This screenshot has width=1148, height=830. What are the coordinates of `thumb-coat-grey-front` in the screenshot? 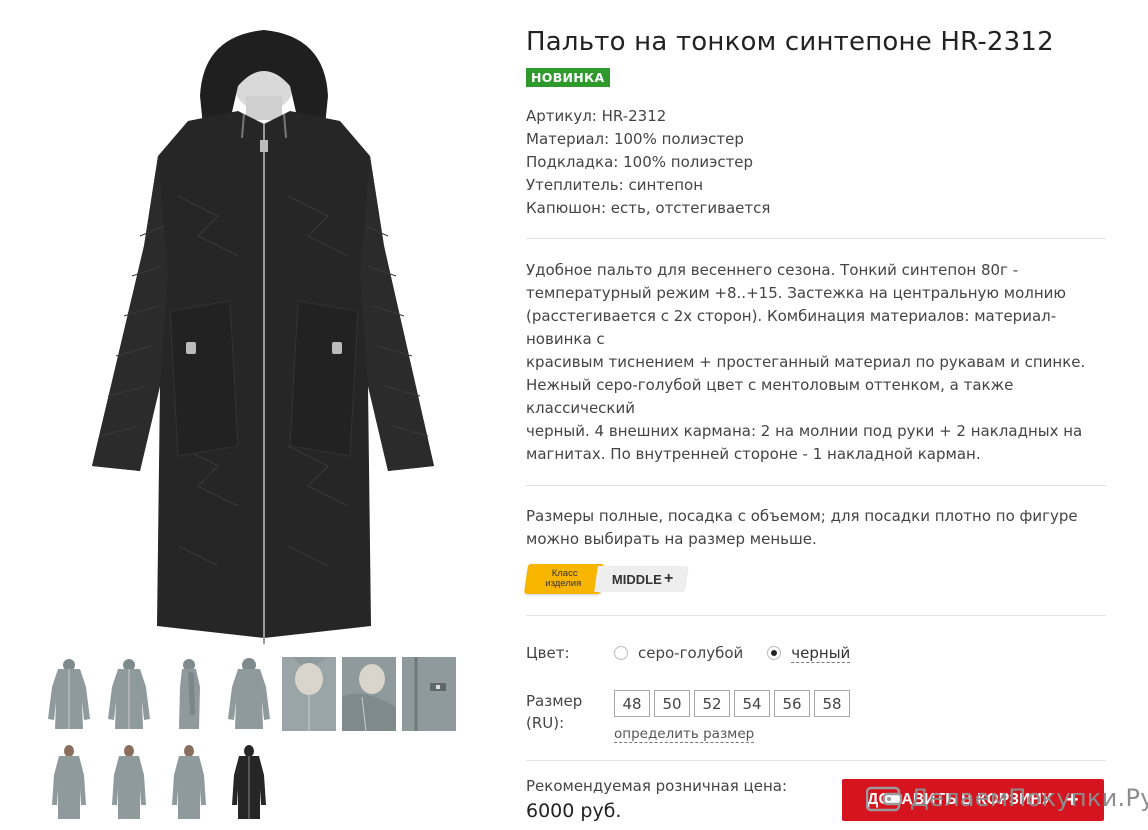 It's located at (69, 694).